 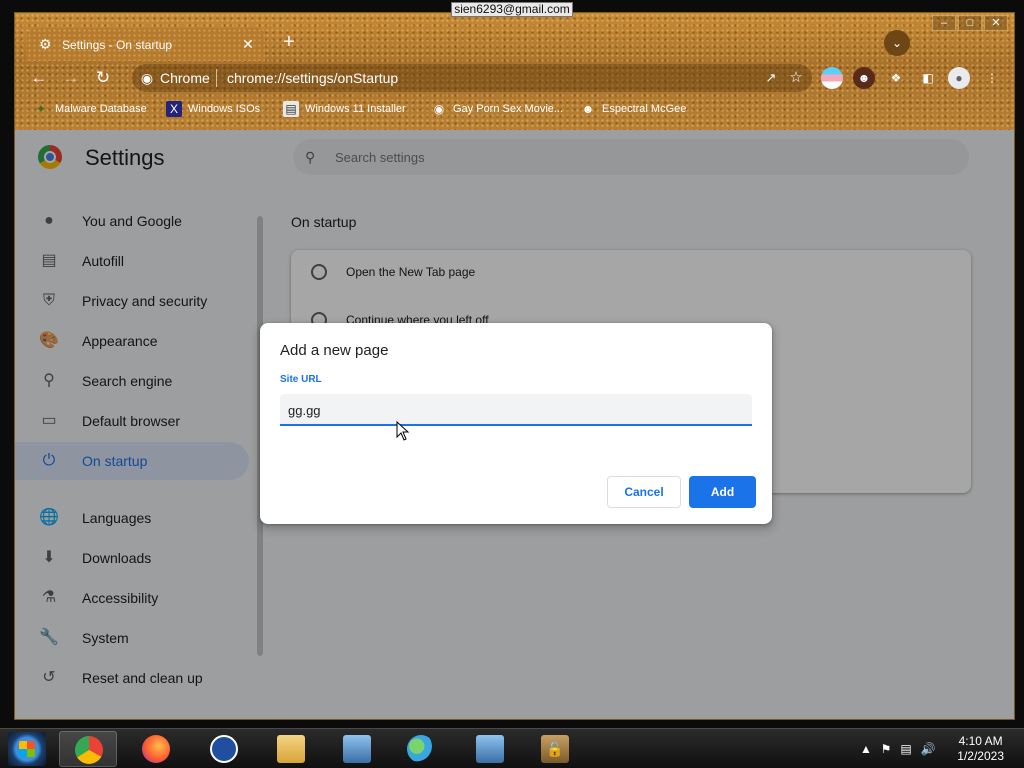 I want to click on bookmark-item: ☻ Espectral McGee, so click(x=633, y=109).